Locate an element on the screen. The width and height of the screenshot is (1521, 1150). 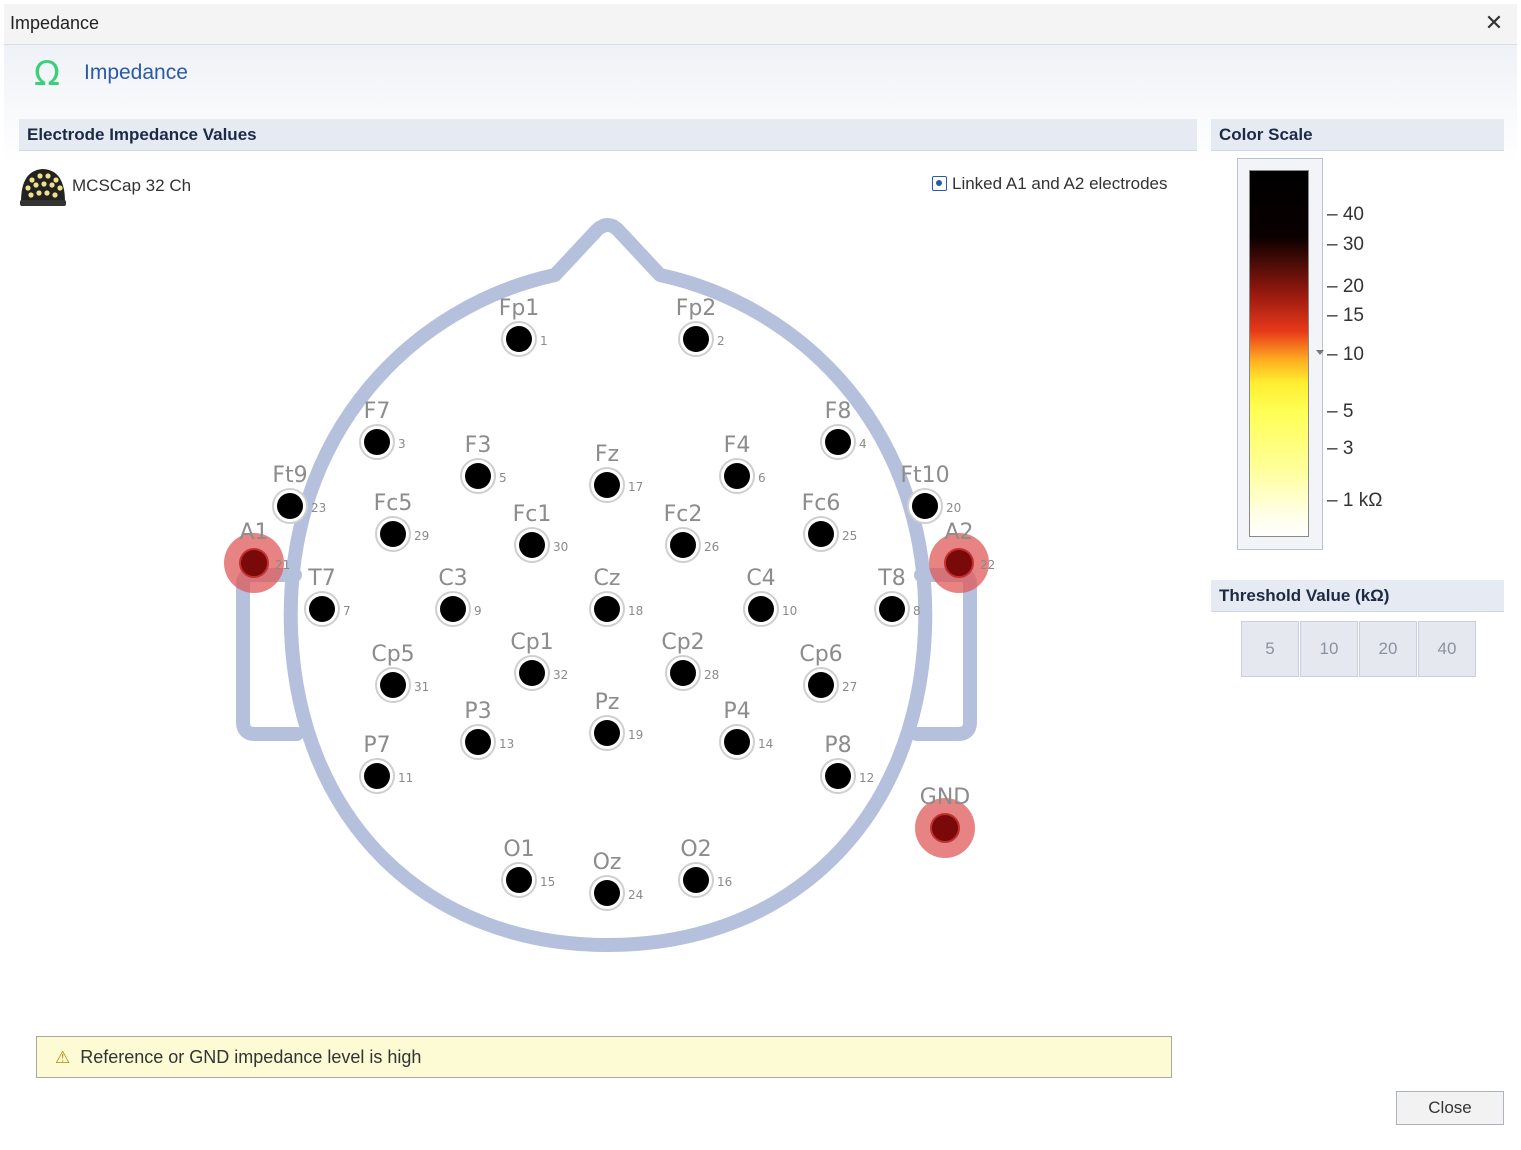
electrode-label: Cp2 is located at coordinates (682, 642).